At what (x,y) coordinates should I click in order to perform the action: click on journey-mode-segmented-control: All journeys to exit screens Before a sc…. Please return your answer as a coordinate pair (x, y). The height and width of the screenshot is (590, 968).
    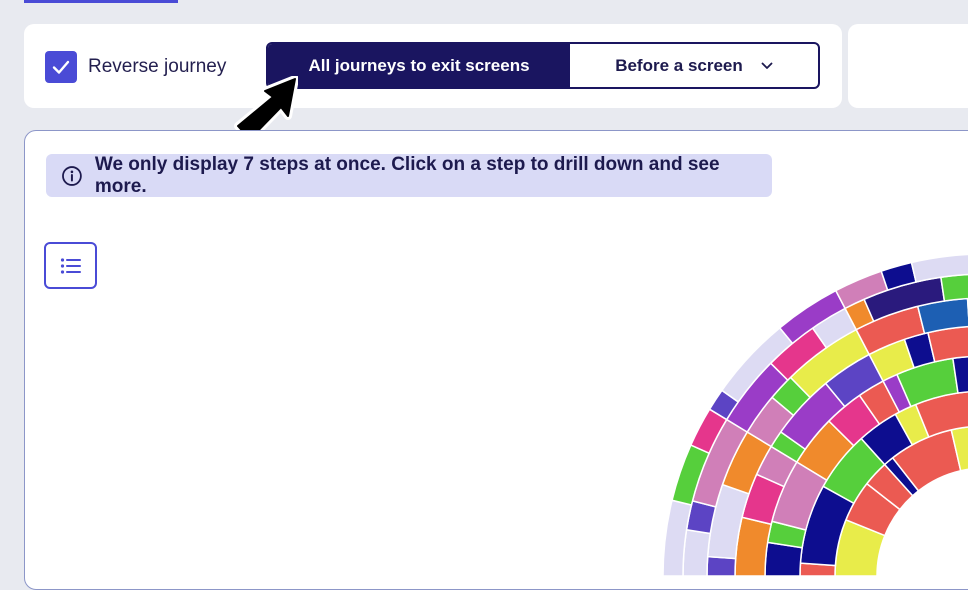
    Looking at the image, I should click on (543, 65).